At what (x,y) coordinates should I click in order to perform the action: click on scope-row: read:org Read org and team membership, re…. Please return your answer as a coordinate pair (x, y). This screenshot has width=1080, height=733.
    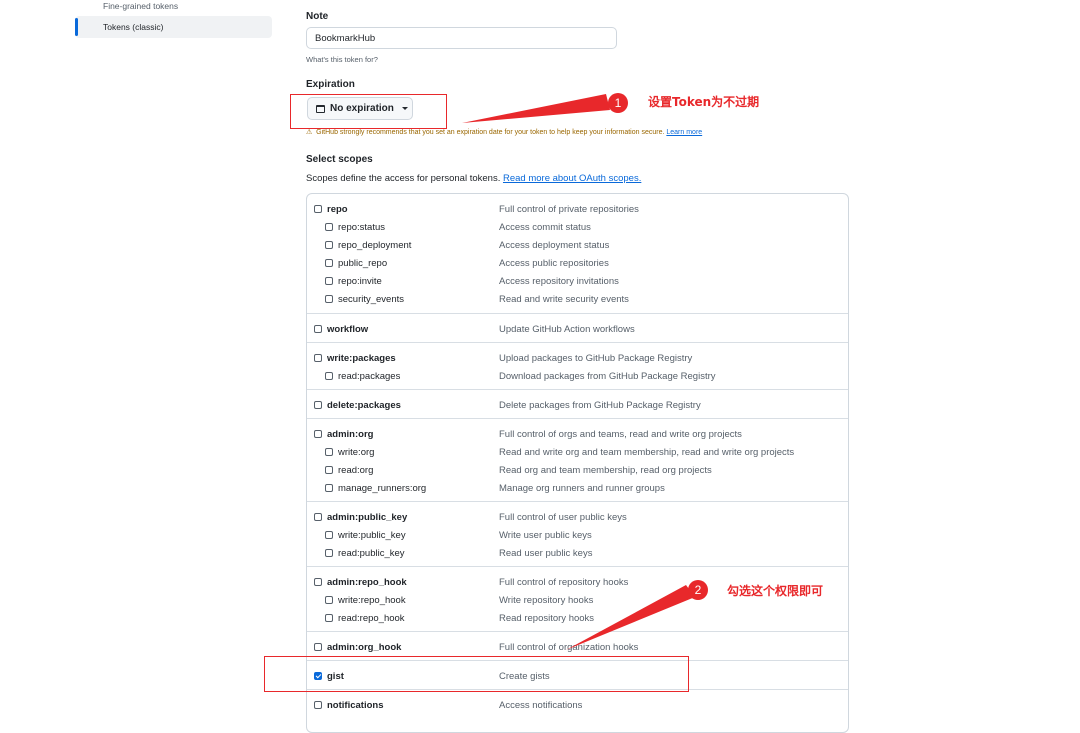
    Looking at the image, I should click on (577, 470).